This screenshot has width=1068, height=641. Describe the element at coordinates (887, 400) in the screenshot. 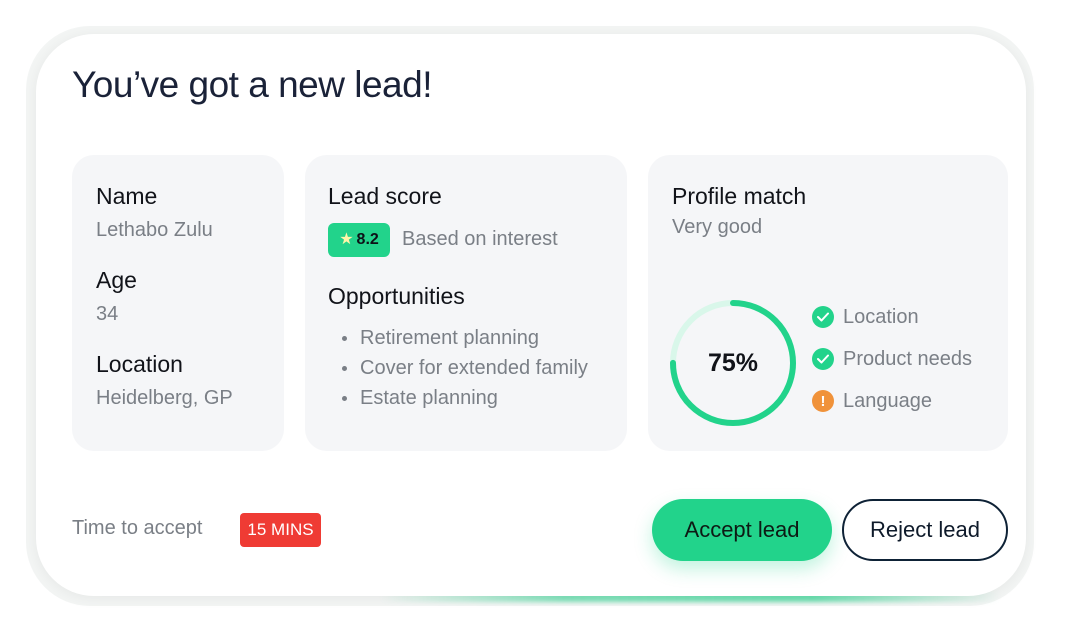

I see `criteria-label: Language` at that location.